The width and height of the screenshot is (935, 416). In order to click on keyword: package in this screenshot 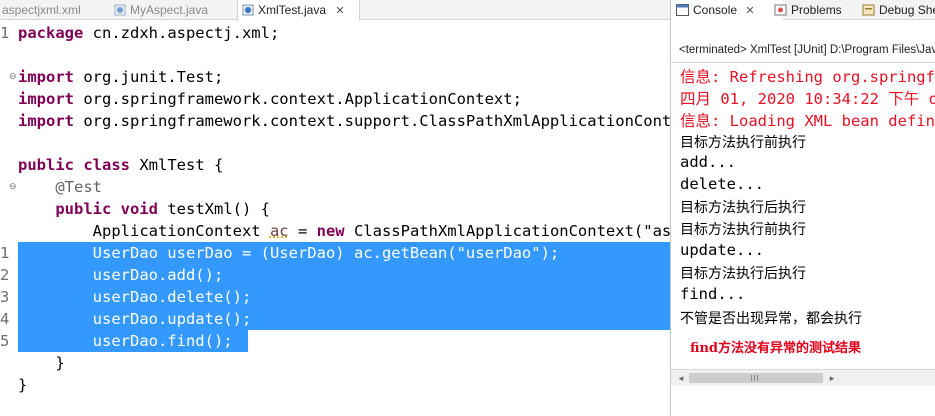, I will do `click(51, 33)`.